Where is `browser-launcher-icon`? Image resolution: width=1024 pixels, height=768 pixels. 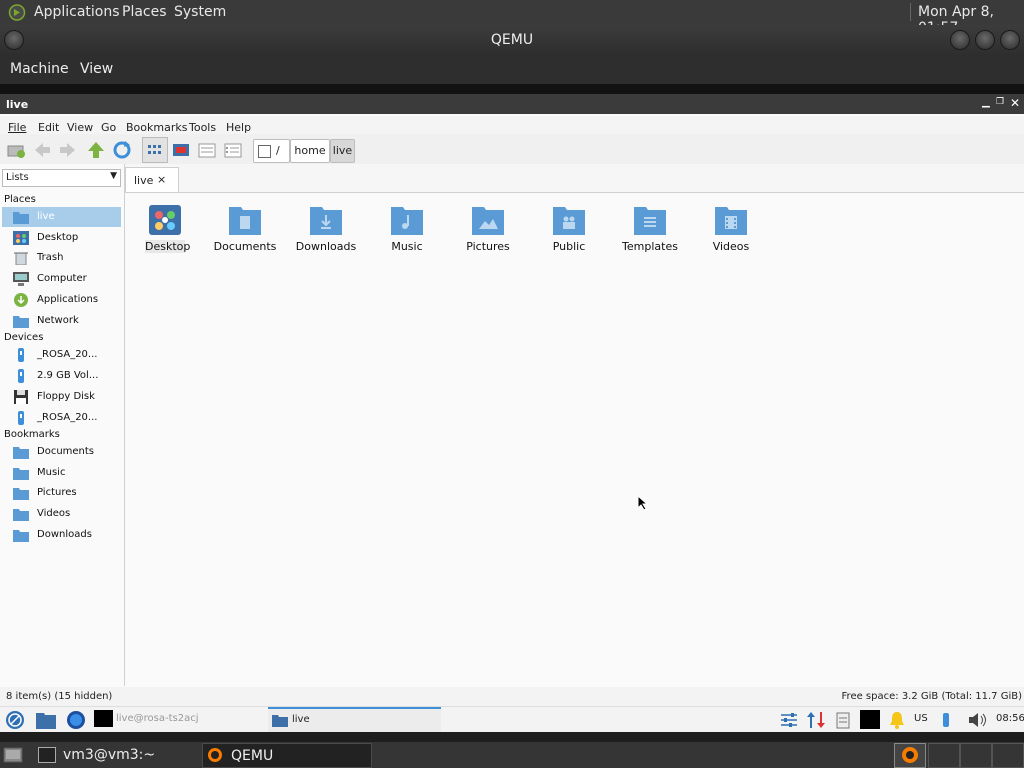 browser-launcher-icon is located at coordinates (76, 721).